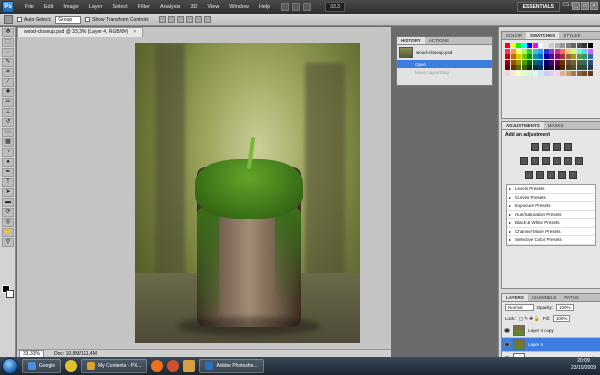 The image size is (600, 375). I want to click on eraser-tool-icon: ▭, so click(8, 132).